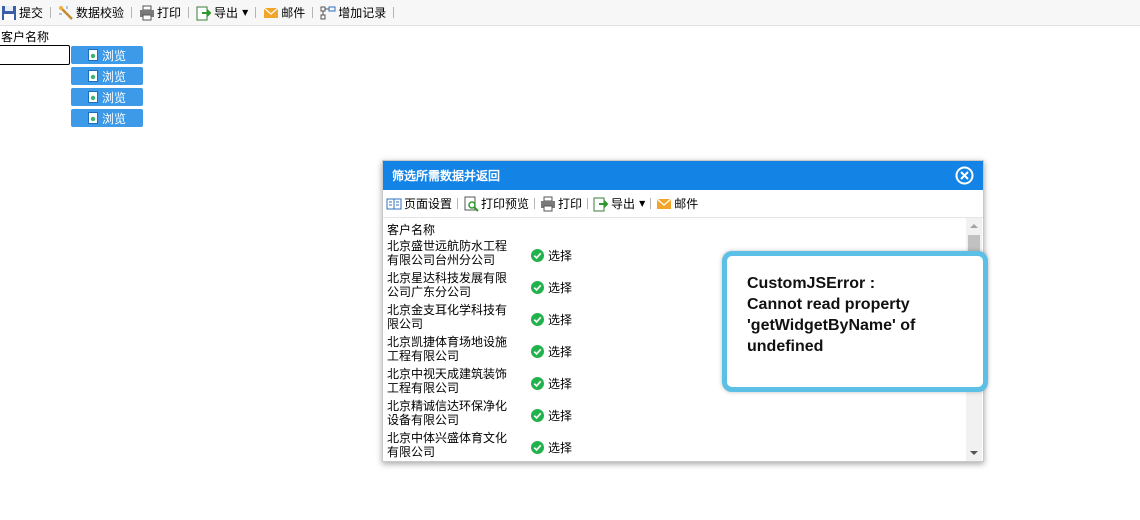 The width and height of the screenshot is (1140, 520). I want to click on scroll-up-arrow-icon, so click(974, 226).